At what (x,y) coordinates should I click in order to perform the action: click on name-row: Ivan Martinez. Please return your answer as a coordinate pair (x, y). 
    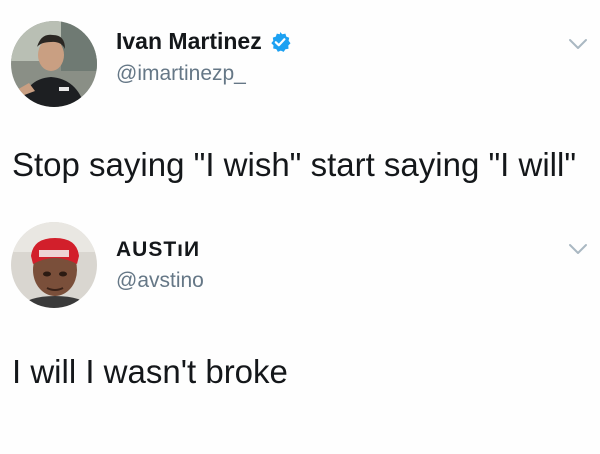
    Looking at the image, I should click on (203, 41).